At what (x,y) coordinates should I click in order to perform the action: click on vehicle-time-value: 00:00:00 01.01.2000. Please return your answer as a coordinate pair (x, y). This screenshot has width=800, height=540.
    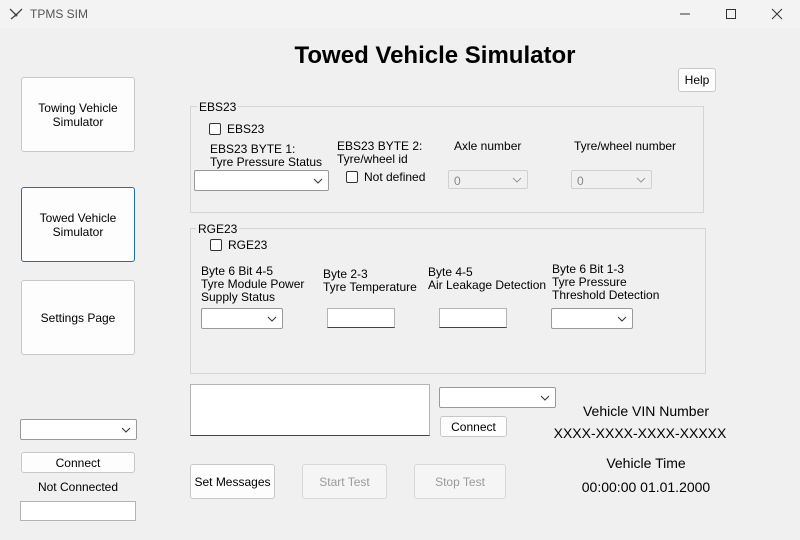
    Looking at the image, I should click on (646, 487).